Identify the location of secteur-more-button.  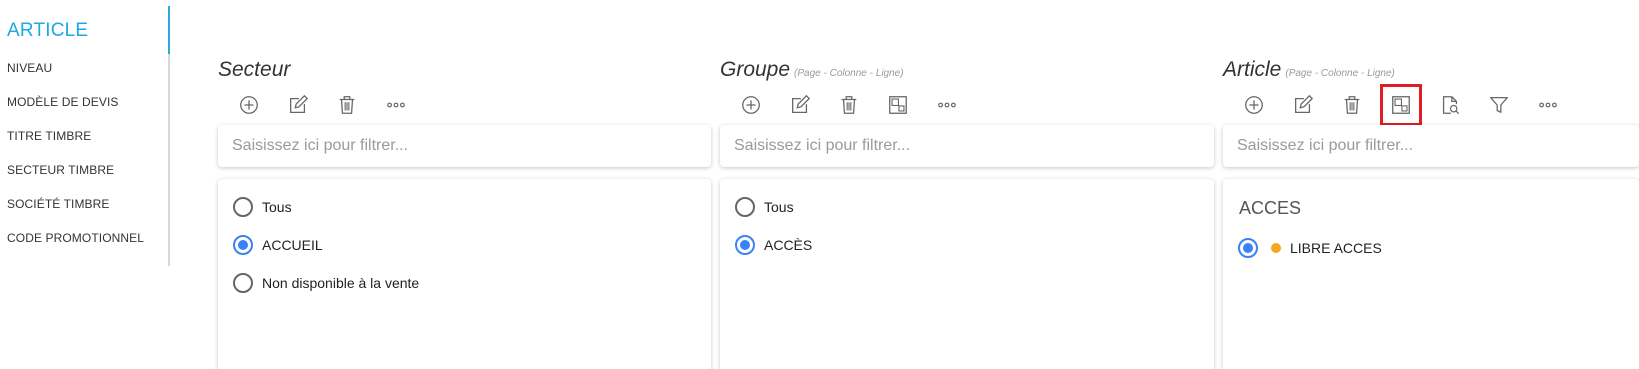
(396, 105).